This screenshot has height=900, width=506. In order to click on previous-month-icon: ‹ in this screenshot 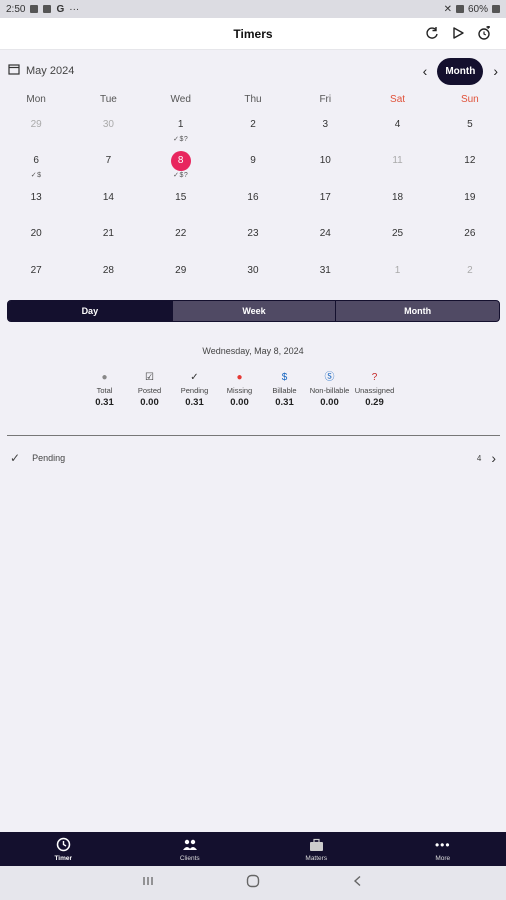, I will do `click(425, 71)`.